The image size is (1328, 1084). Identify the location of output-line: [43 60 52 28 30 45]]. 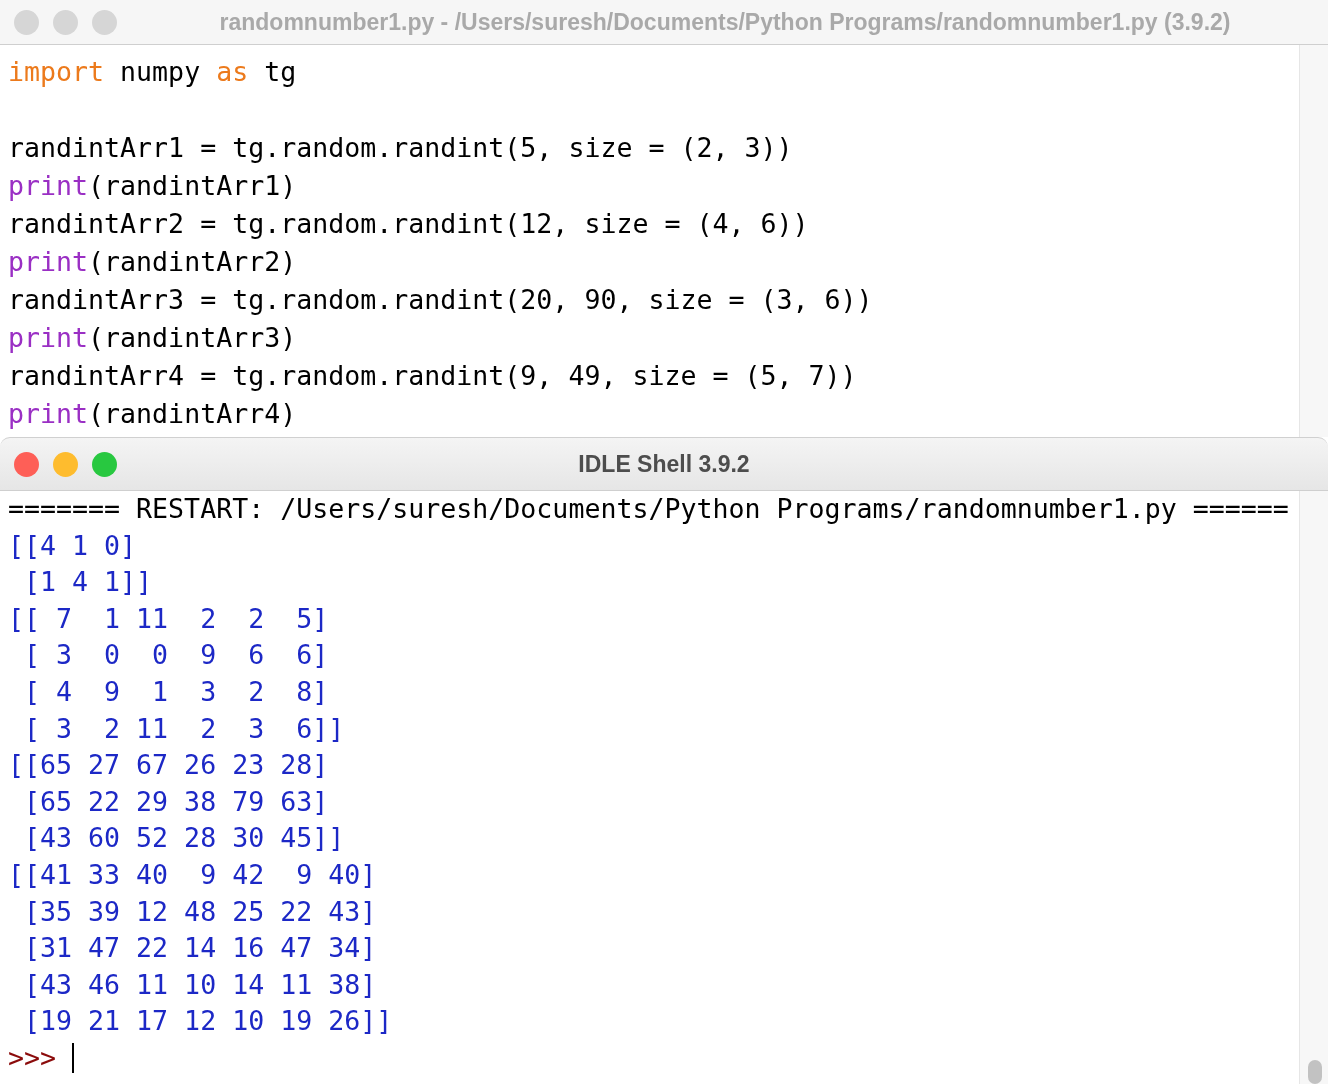
(184, 838).